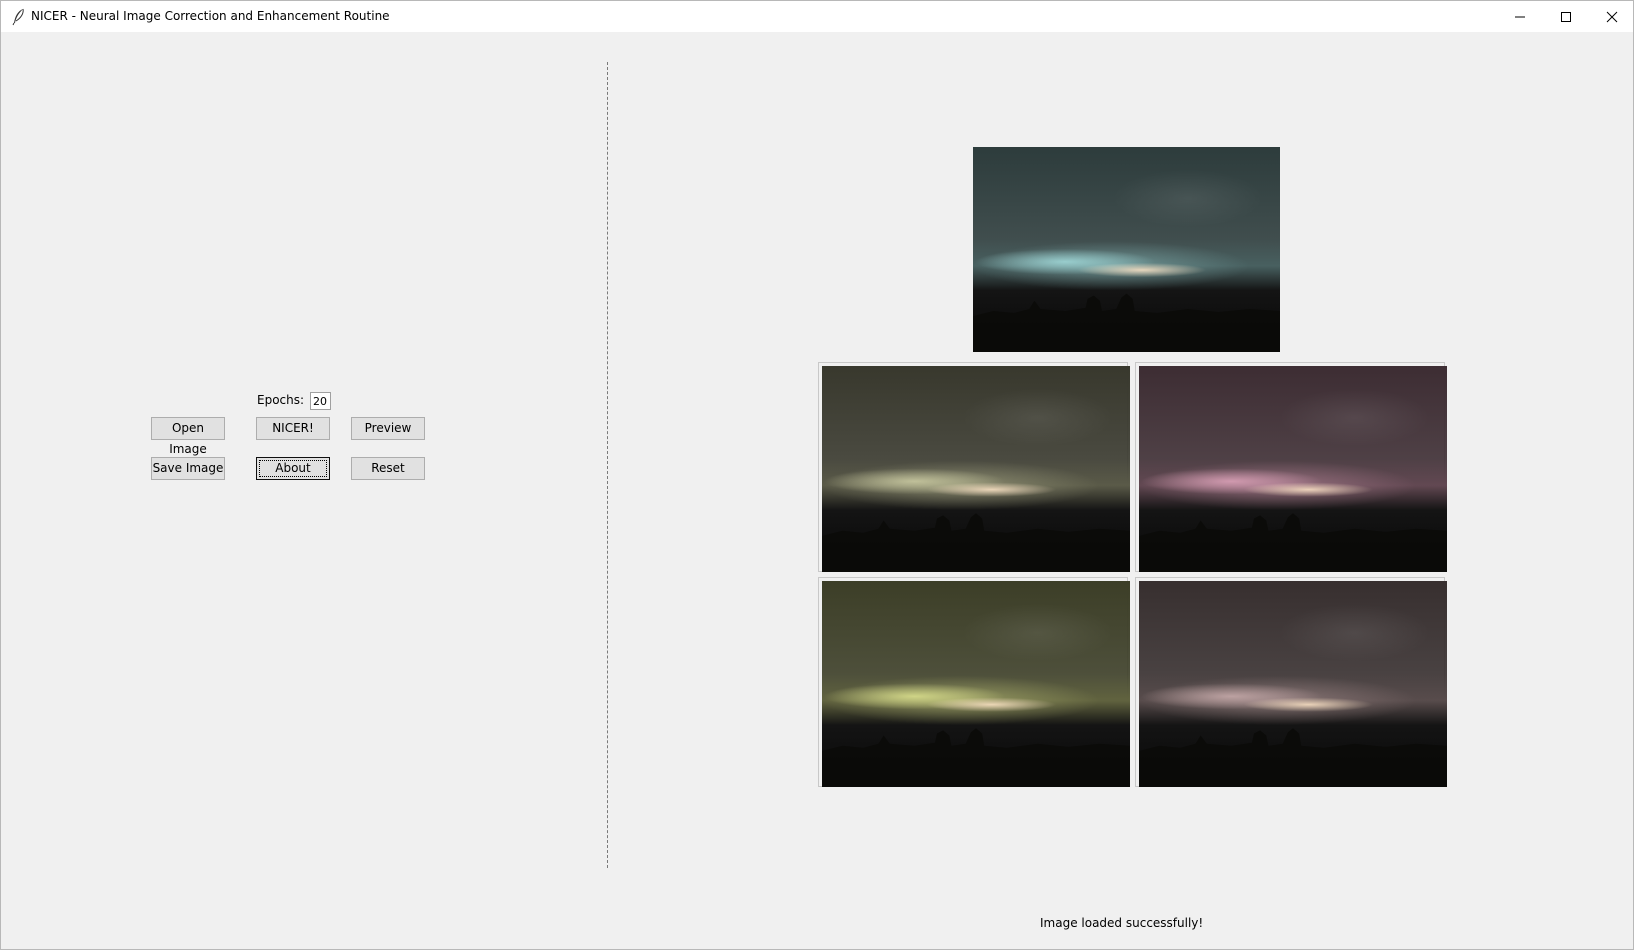 Image resolution: width=1634 pixels, height=950 pixels. Describe the element at coordinates (1126, 249) in the screenshot. I see `original-image` at that location.